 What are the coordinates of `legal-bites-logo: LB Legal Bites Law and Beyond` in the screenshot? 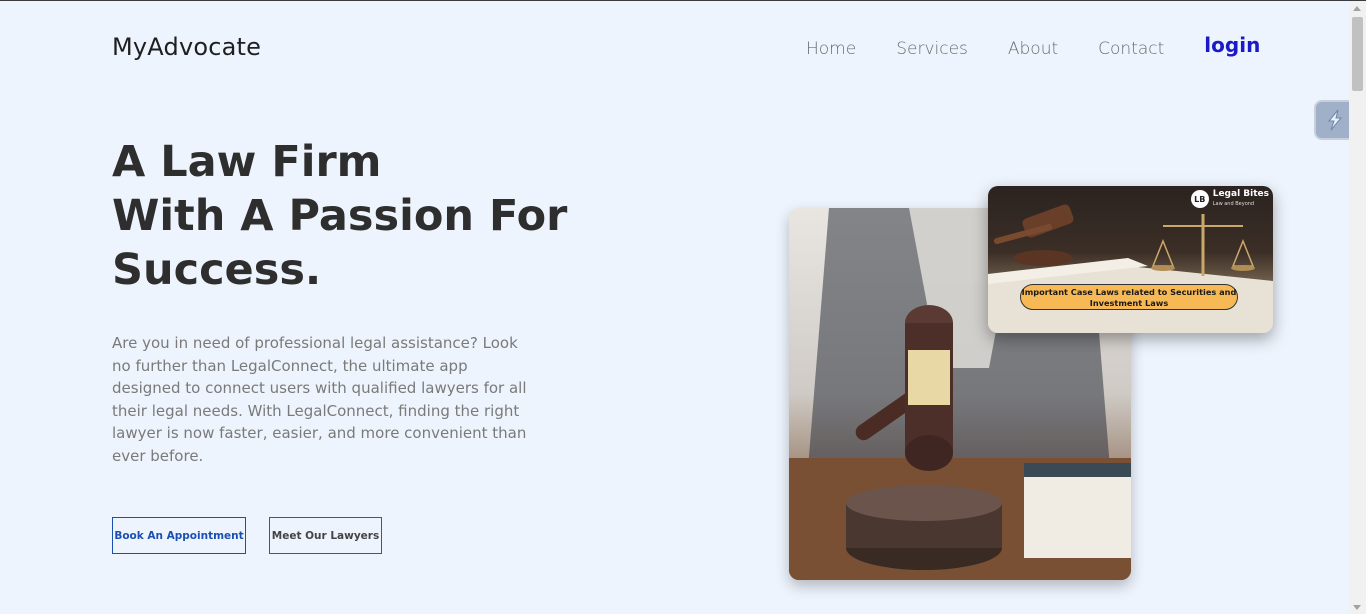 It's located at (1229, 199).